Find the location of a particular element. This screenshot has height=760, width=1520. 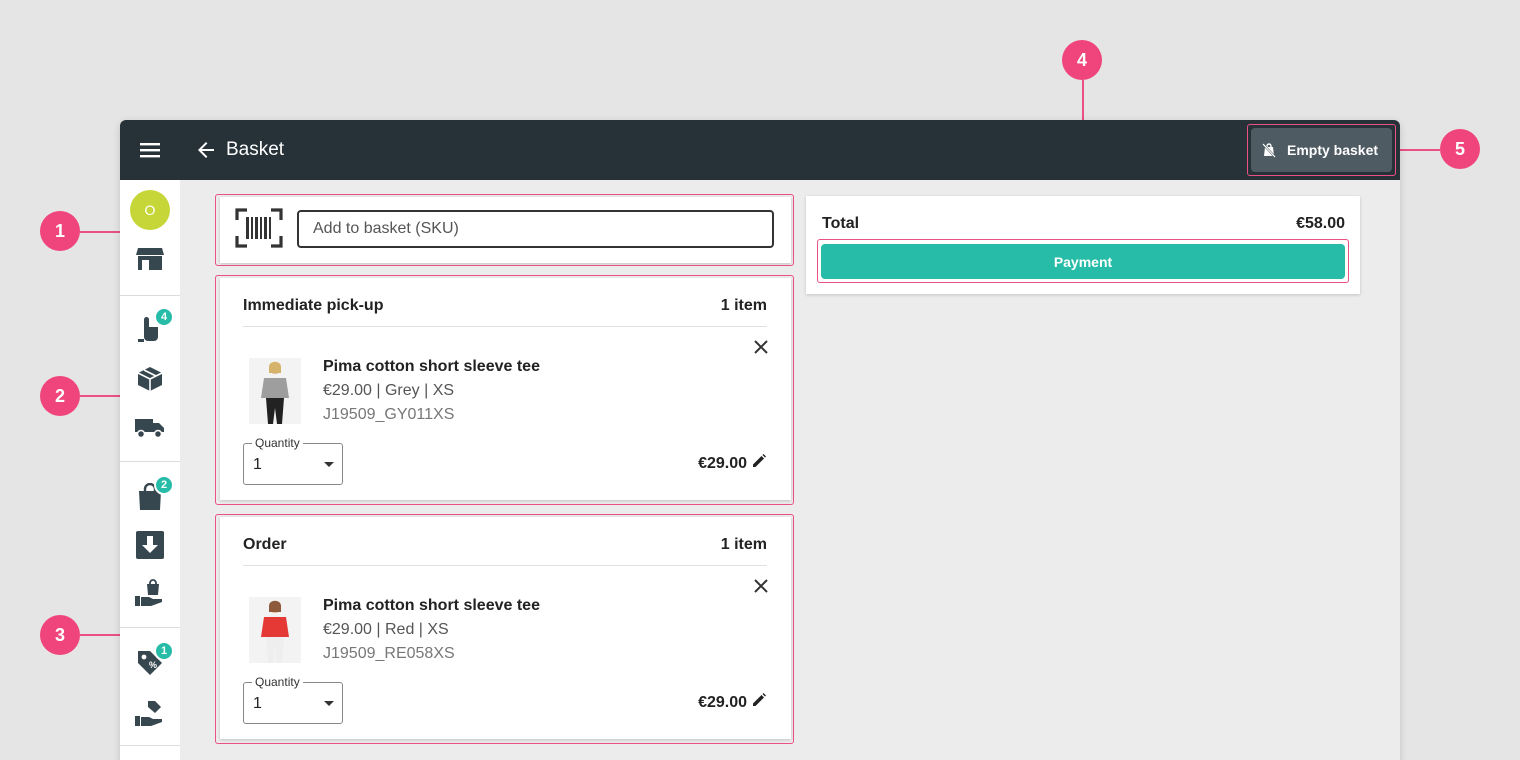

empty-basket-button: Empty basket is located at coordinates (1321, 150).